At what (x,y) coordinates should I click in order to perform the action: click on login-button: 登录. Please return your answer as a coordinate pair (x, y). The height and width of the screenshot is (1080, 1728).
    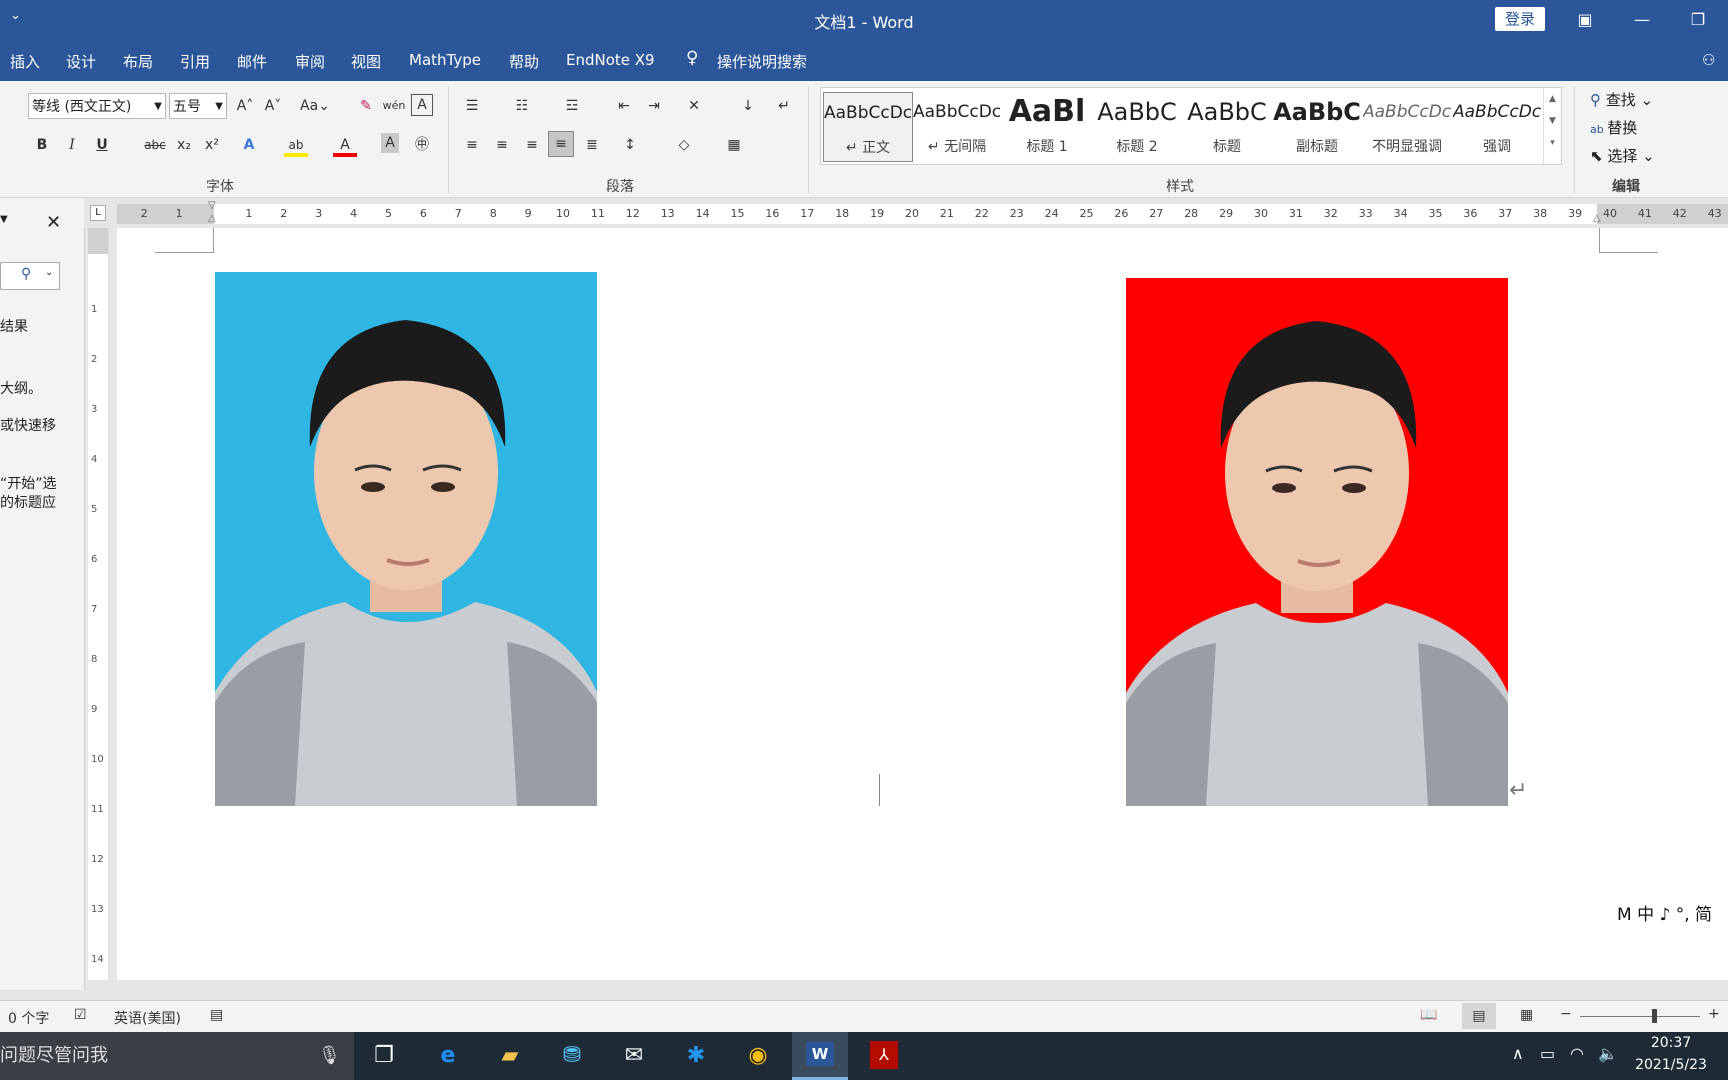
    Looking at the image, I should click on (1520, 19).